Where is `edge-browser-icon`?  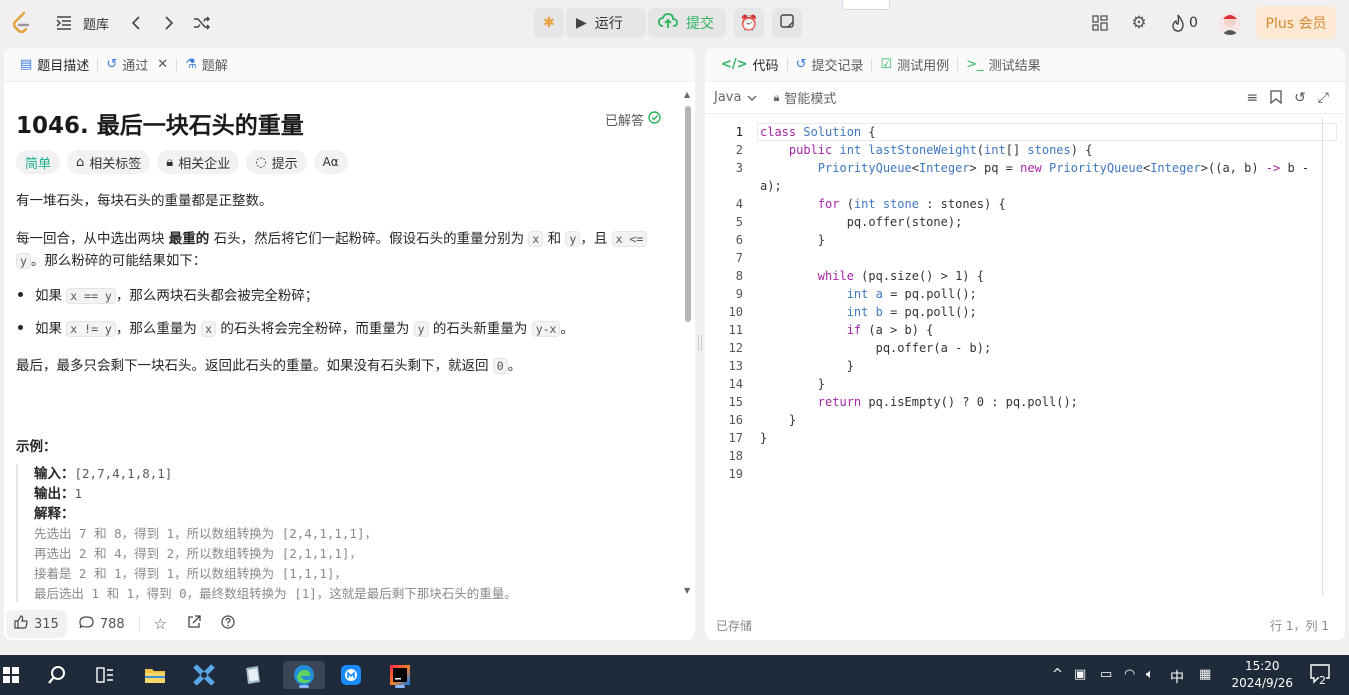 edge-browser-icon is located at coordinates (304, 675).